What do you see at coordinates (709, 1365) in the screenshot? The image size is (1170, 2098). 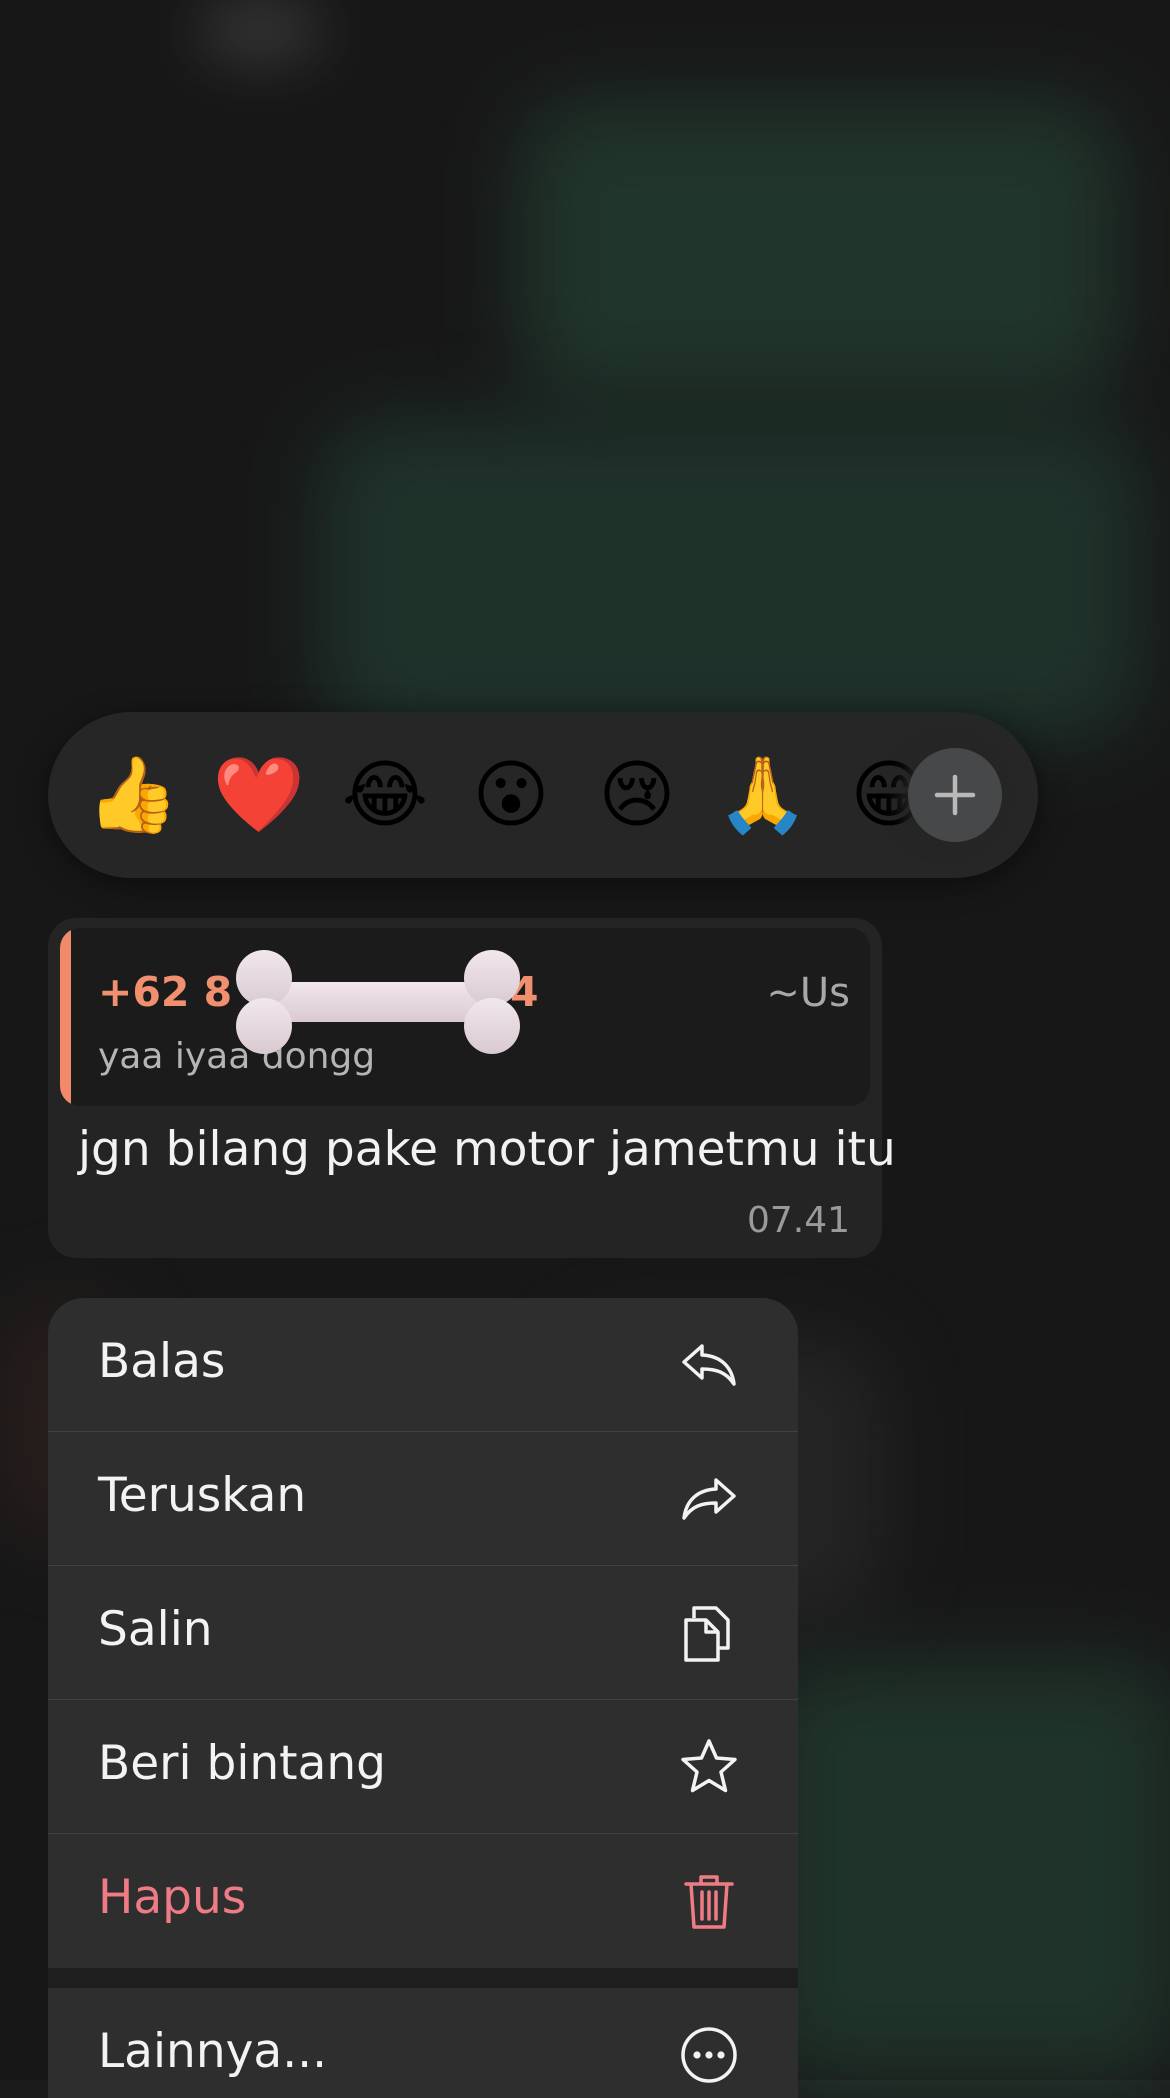 I see `reply-icon` at bounding box center [709, 1365].